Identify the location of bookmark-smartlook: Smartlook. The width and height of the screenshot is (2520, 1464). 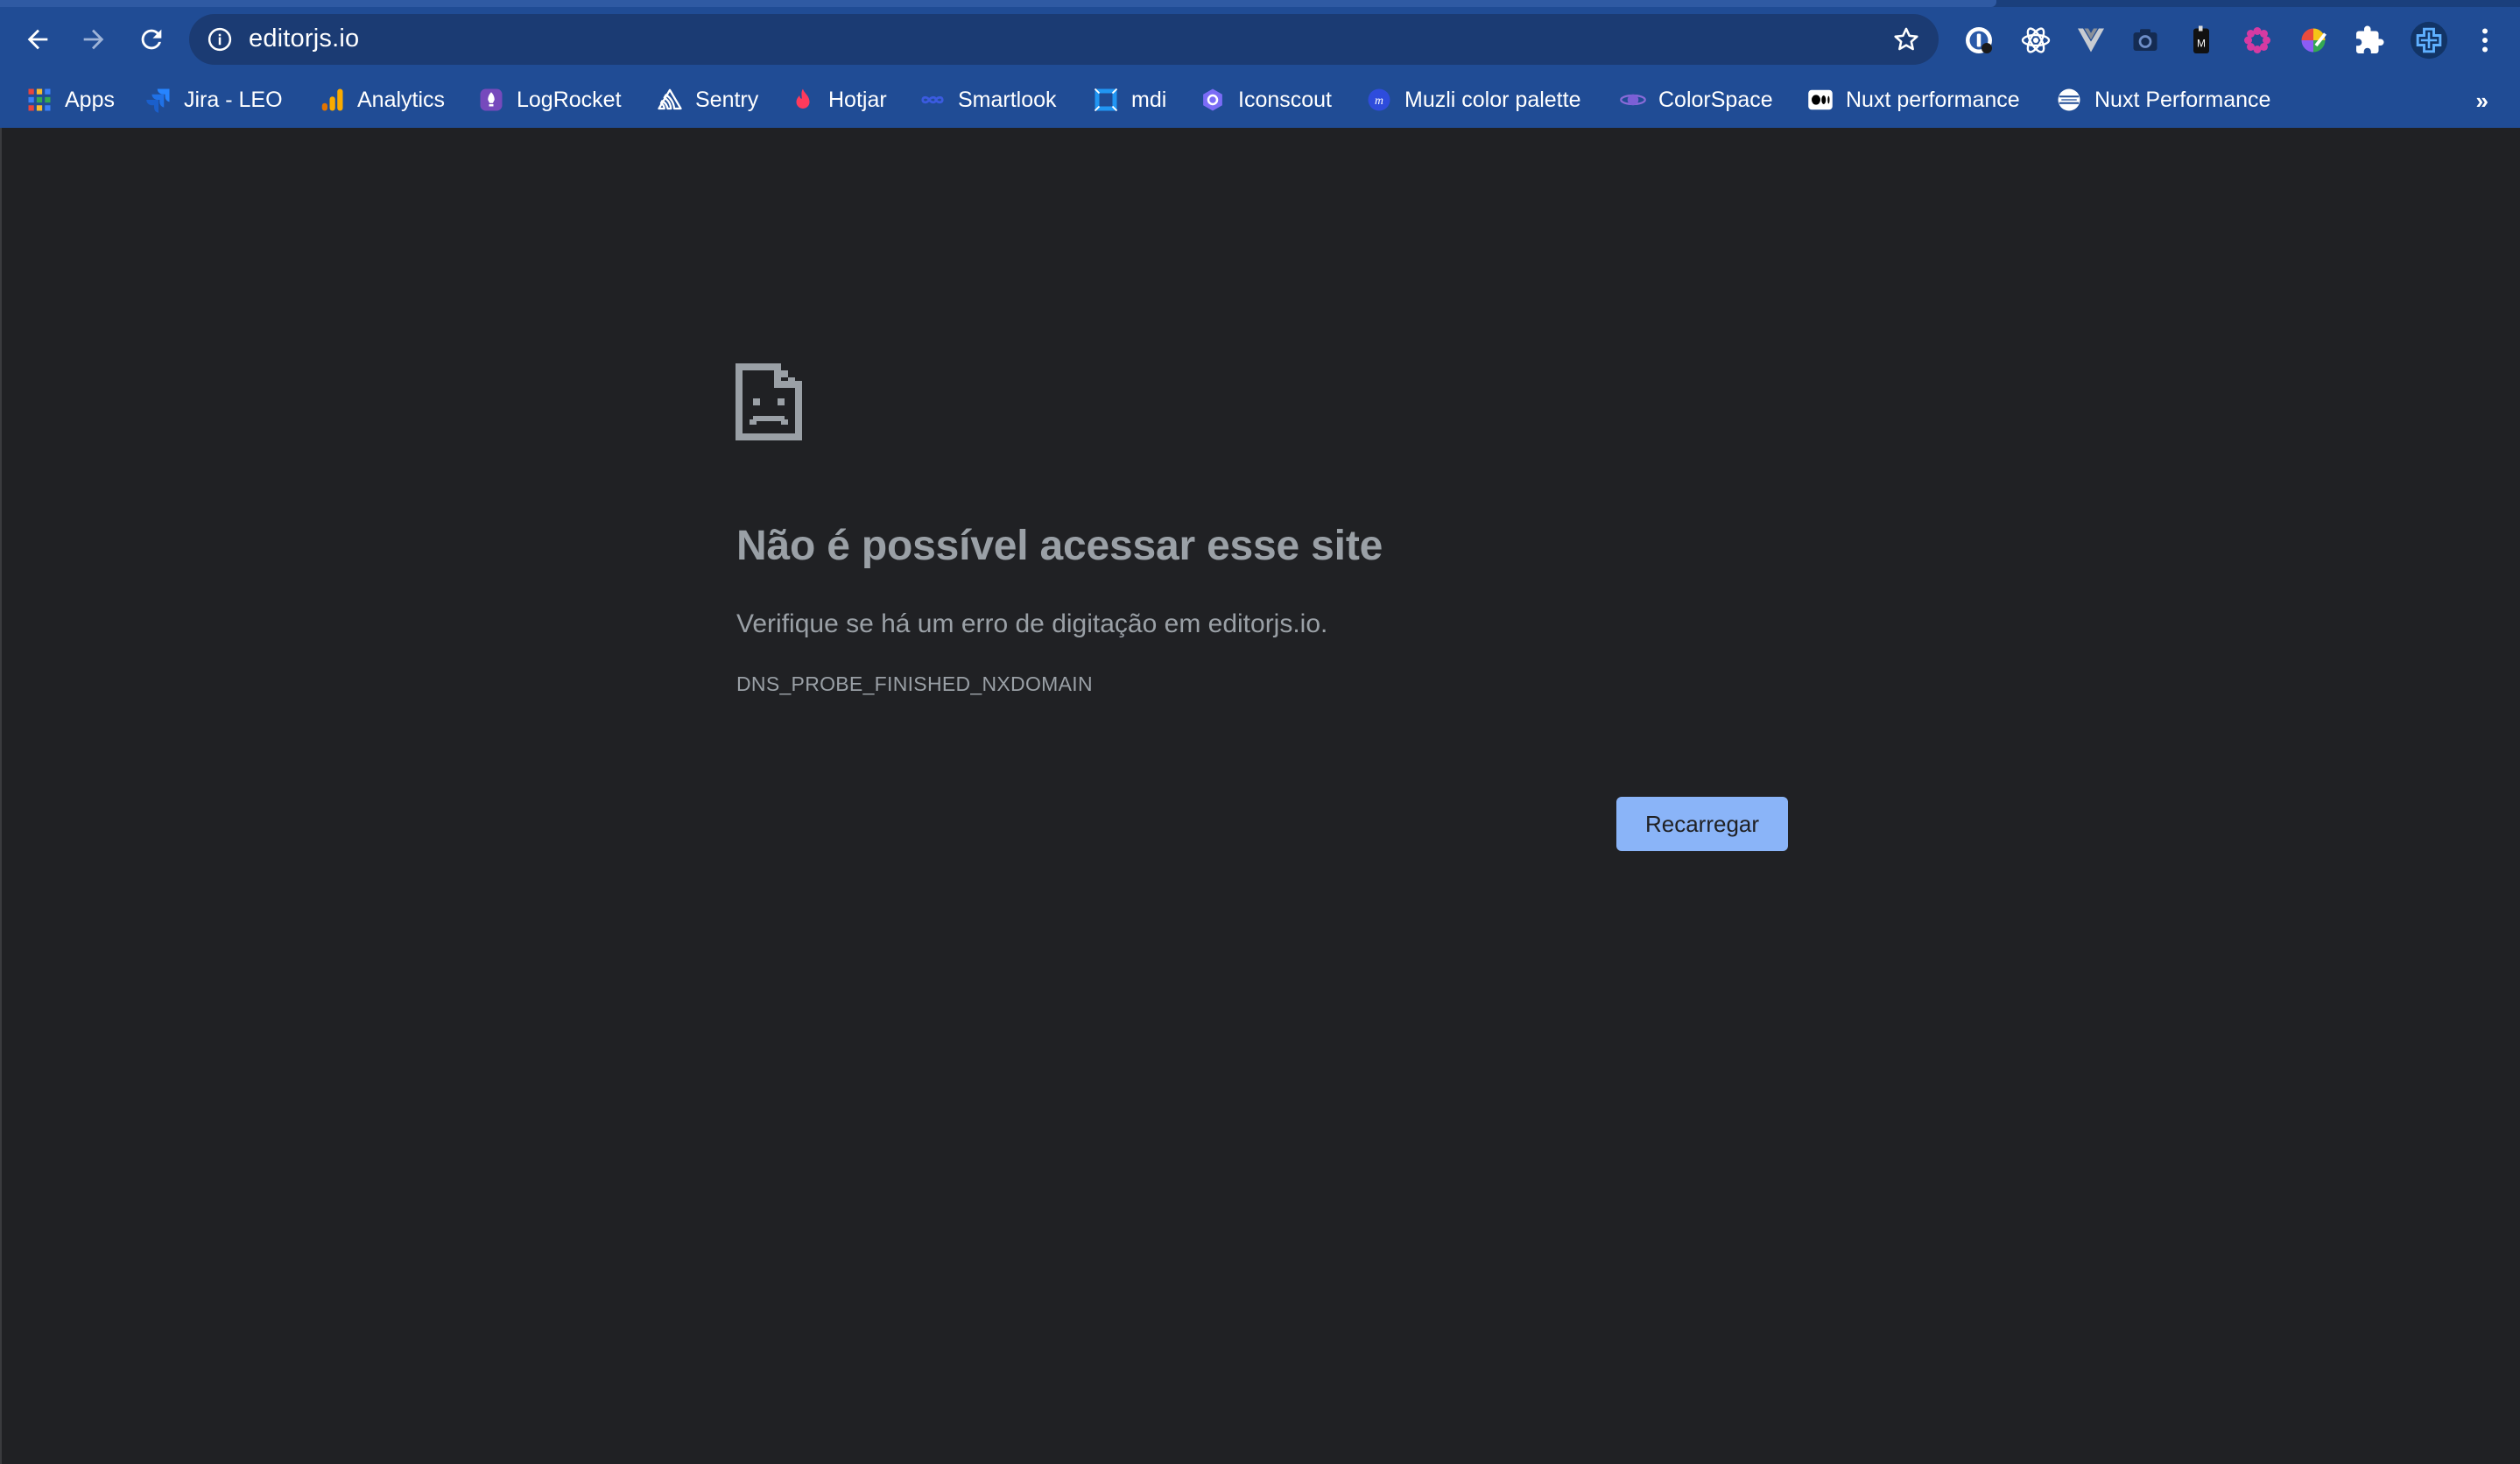
(988, 100).